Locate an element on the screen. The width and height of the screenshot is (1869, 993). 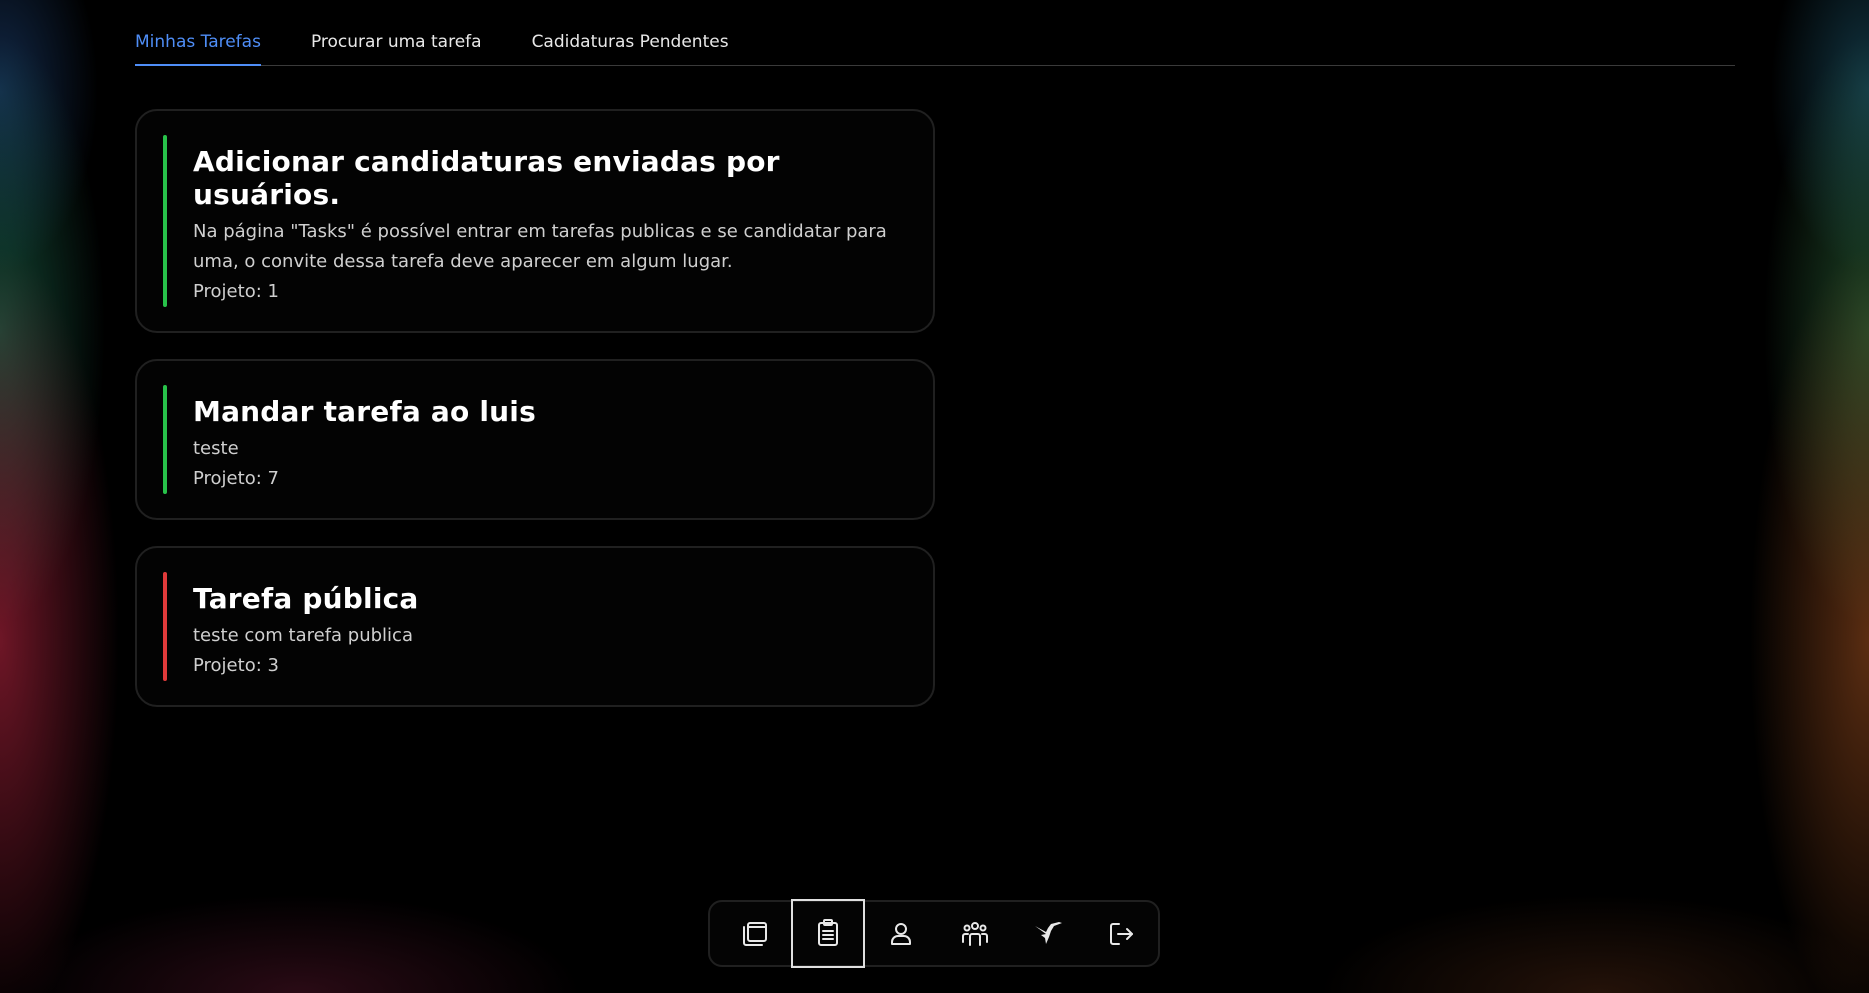
task-card: Mandar tarefa ao luis teste Projeto: 7 is located at coordinates (535, 439).